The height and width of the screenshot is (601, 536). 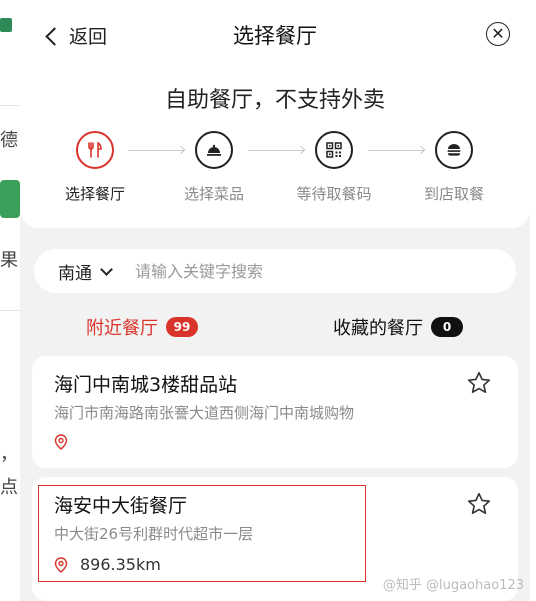 What do you see at coordinates (214, 150) in the screenshot?
I see `cloche-icon` at bounding box center [214, 150].